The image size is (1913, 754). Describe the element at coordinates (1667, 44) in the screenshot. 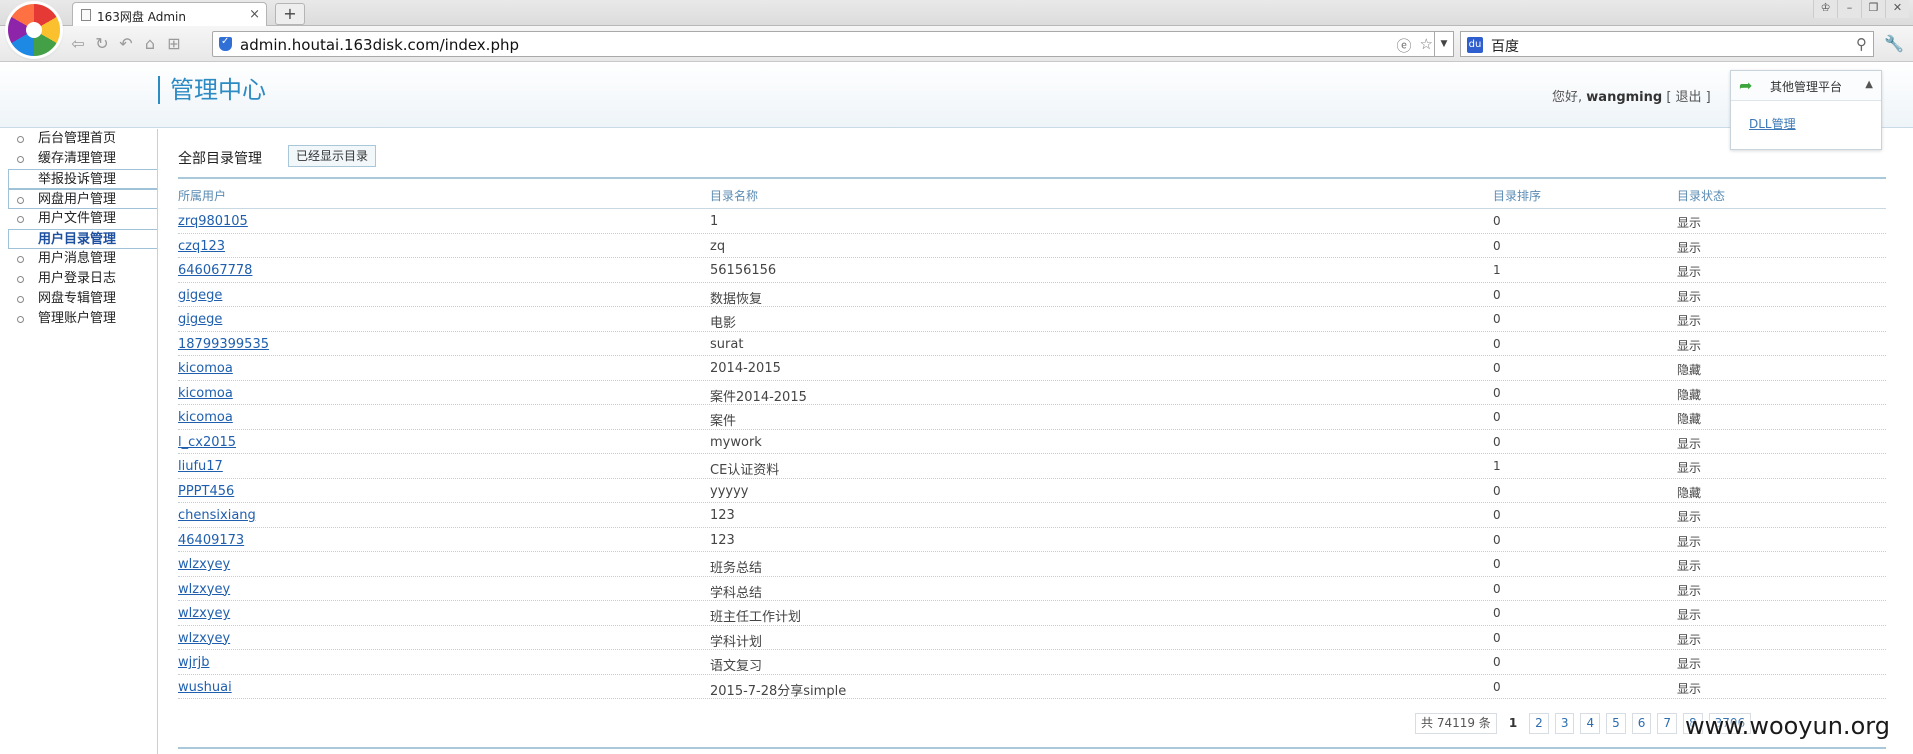

I see `search-bar: du 百度 ⚲` at that location.